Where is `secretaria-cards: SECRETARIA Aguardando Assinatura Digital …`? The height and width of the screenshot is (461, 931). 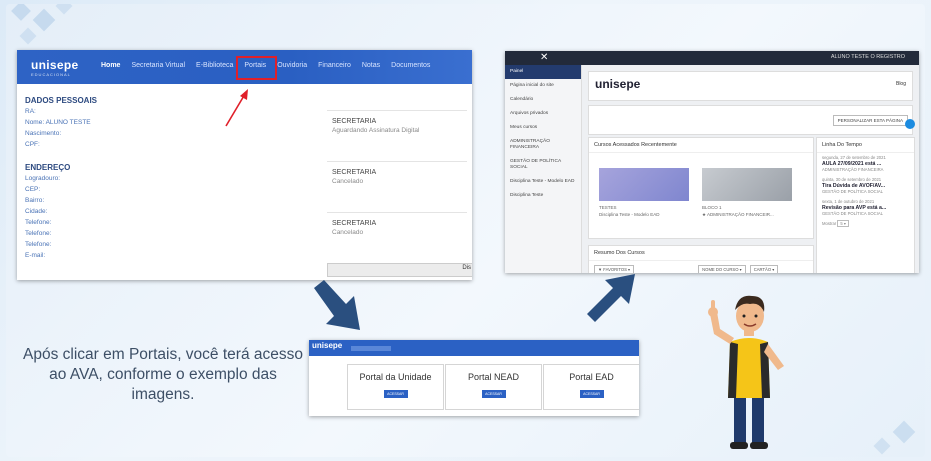 secretaria-cards: SECRETARIA Aguardando Assinatura Digital … is located at coordinates (397, 186).